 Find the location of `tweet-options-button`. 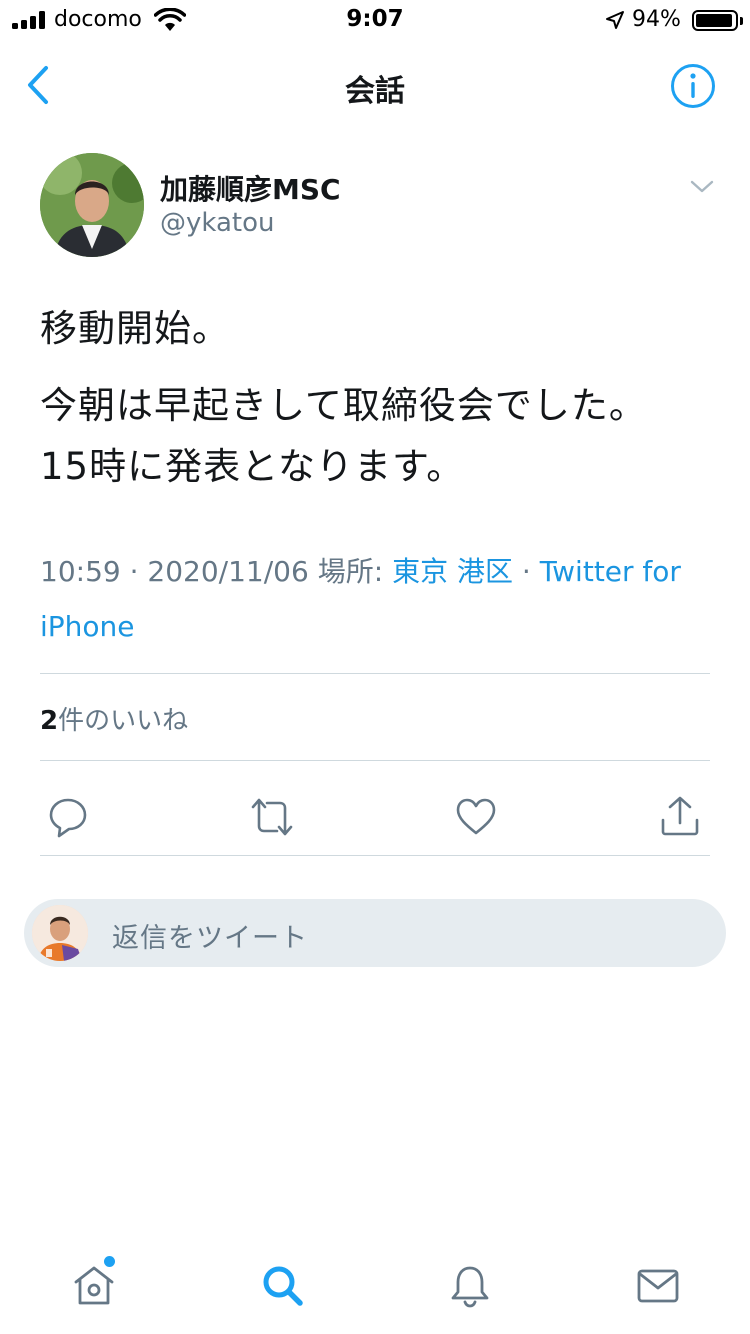

tweet-options-button is located at coordinates (702, 186).